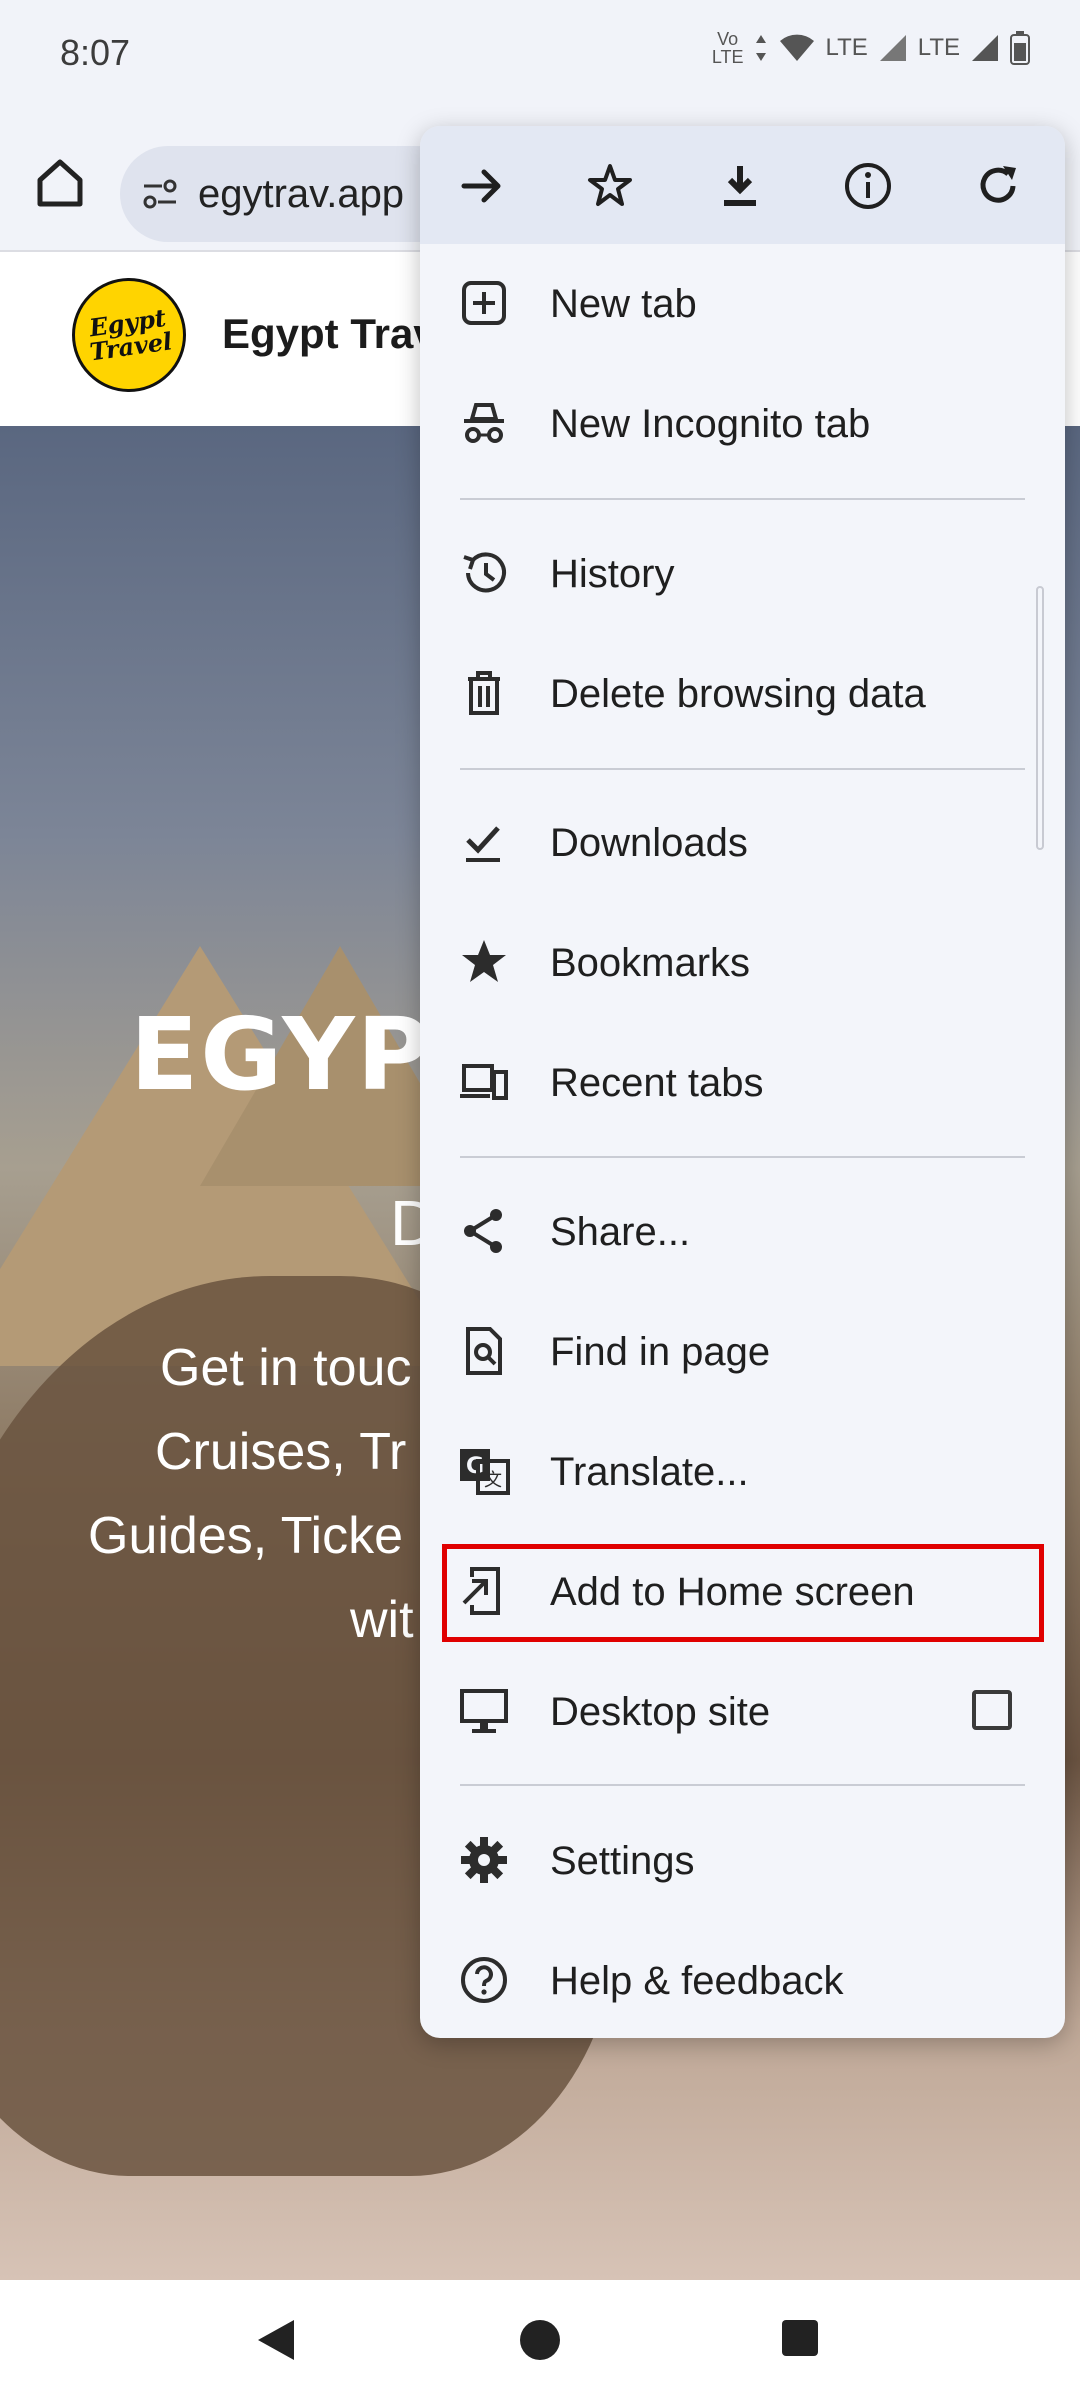 The width and height of the screenshot is (1080, 2400). Describe the element at coordinates (622, 1861) in the screenshot. I see `menu-item-label: Settings` at that location.